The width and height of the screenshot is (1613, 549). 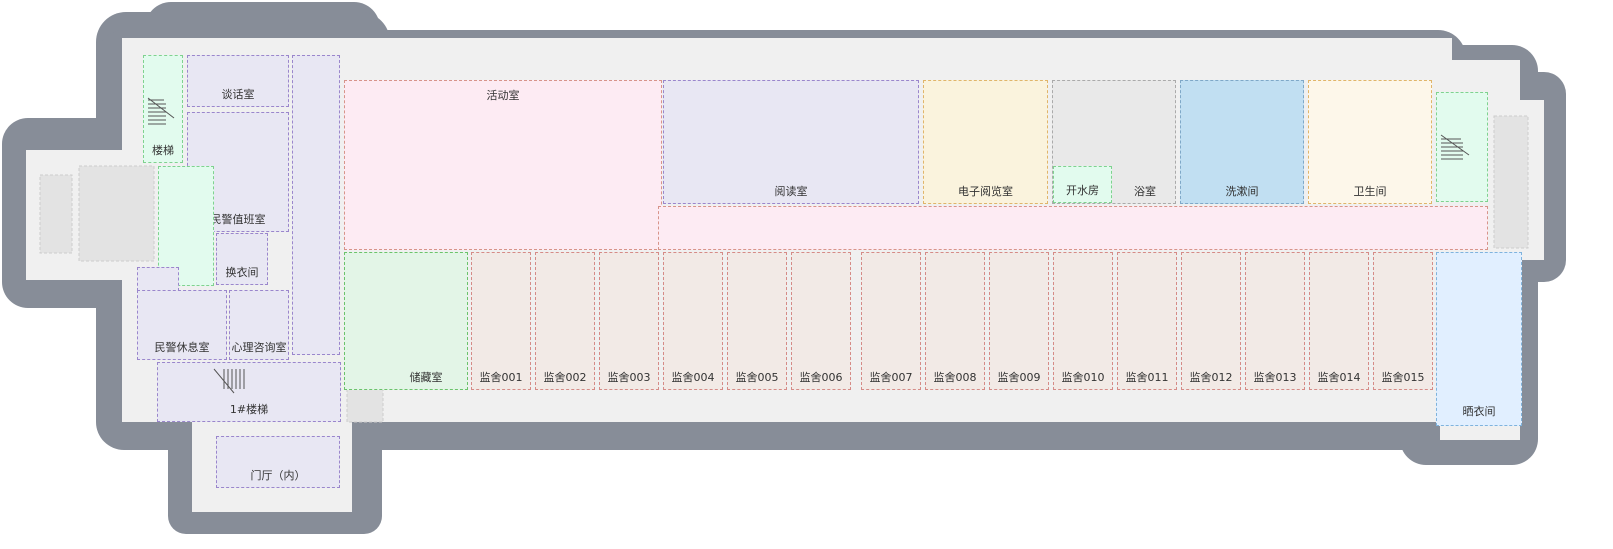 What do you see at coordinates (242, 272) in the screenshot?
I see `changing-room-label: 换衣间` at bounding box center [242, 272].